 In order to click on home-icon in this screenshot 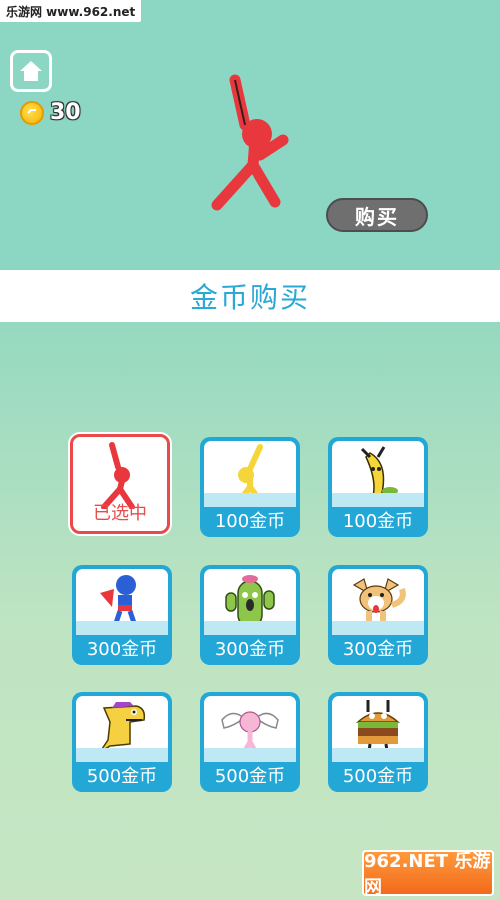, I will do `click(31, 71)`.